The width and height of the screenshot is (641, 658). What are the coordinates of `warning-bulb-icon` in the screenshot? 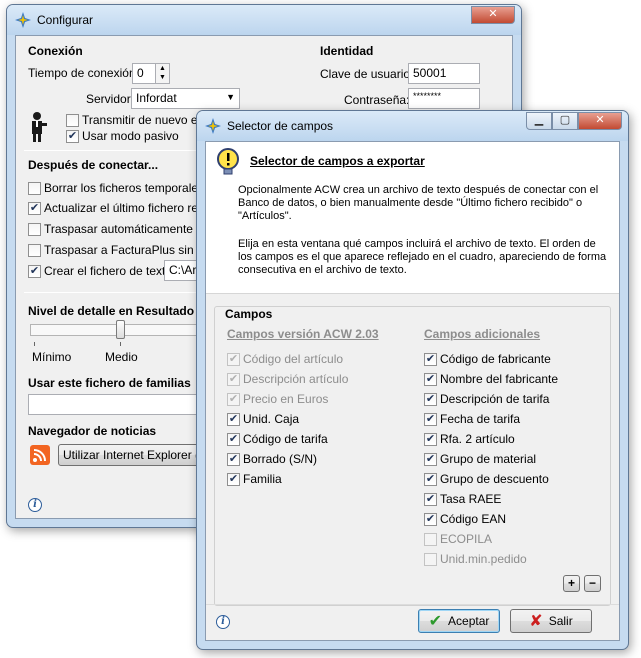 It's located at (228, 161).